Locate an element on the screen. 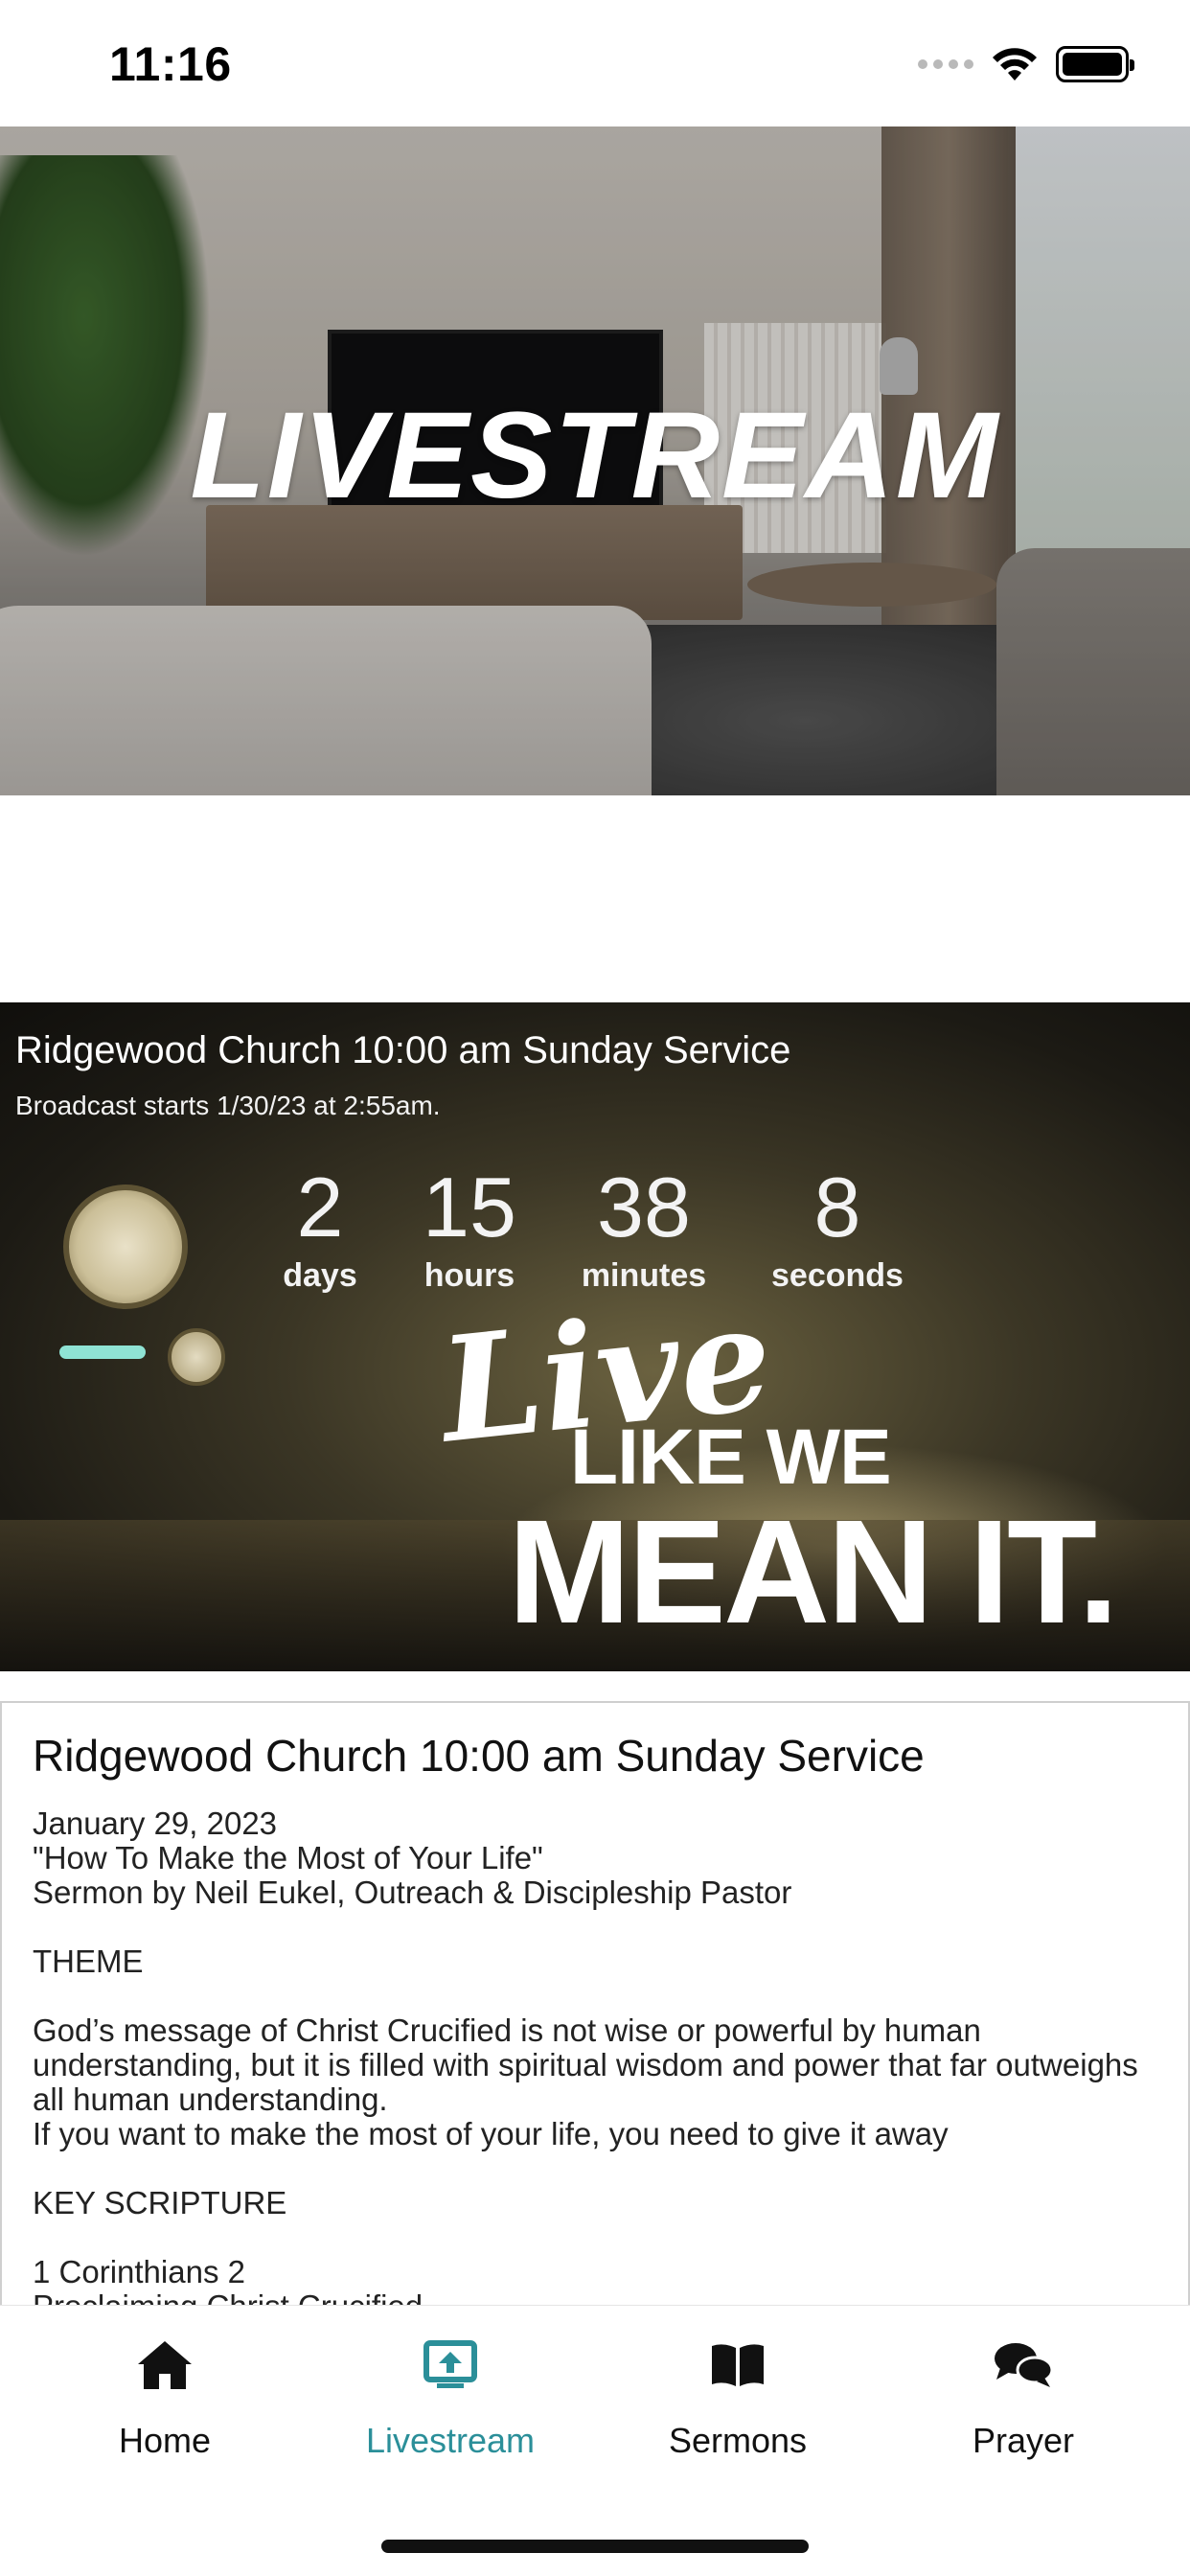  theme-label: THEME is located at coordinates (89, 1961).